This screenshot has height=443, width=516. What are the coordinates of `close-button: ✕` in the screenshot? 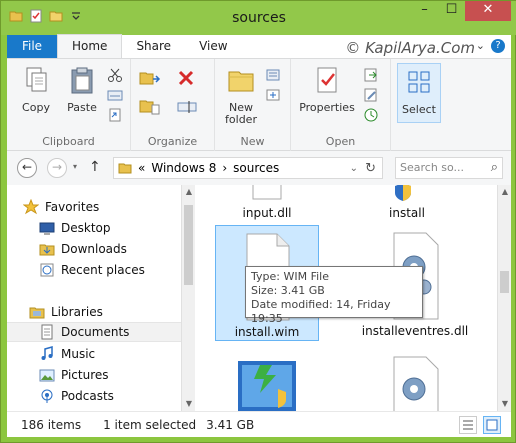 It's located at (488, 11).